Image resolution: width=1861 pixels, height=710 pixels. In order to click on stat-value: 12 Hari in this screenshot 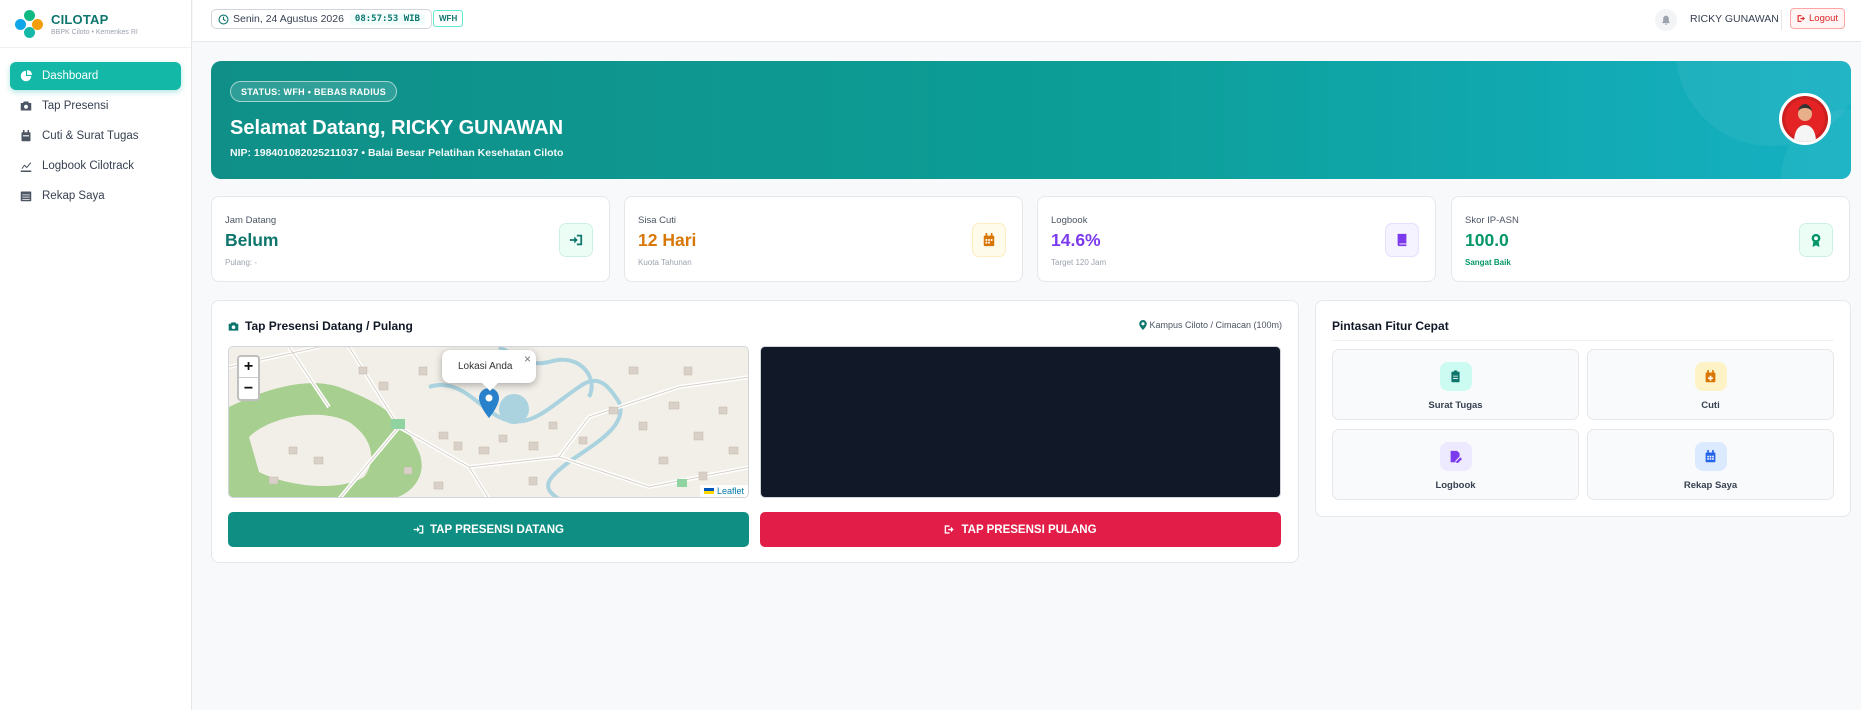, I will do `click(667, 240)`.